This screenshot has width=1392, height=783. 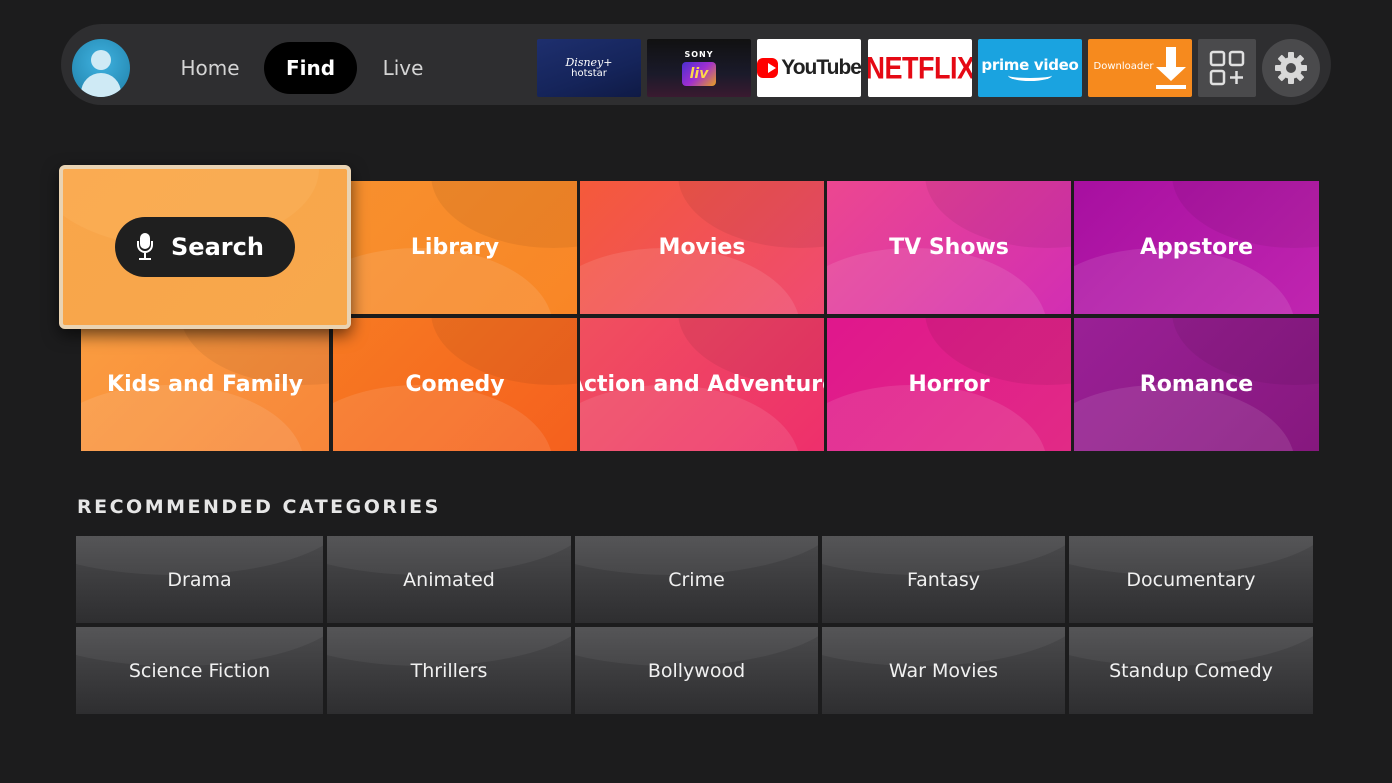 I want to click on nav-home: Home, so click(x=210, y=68).